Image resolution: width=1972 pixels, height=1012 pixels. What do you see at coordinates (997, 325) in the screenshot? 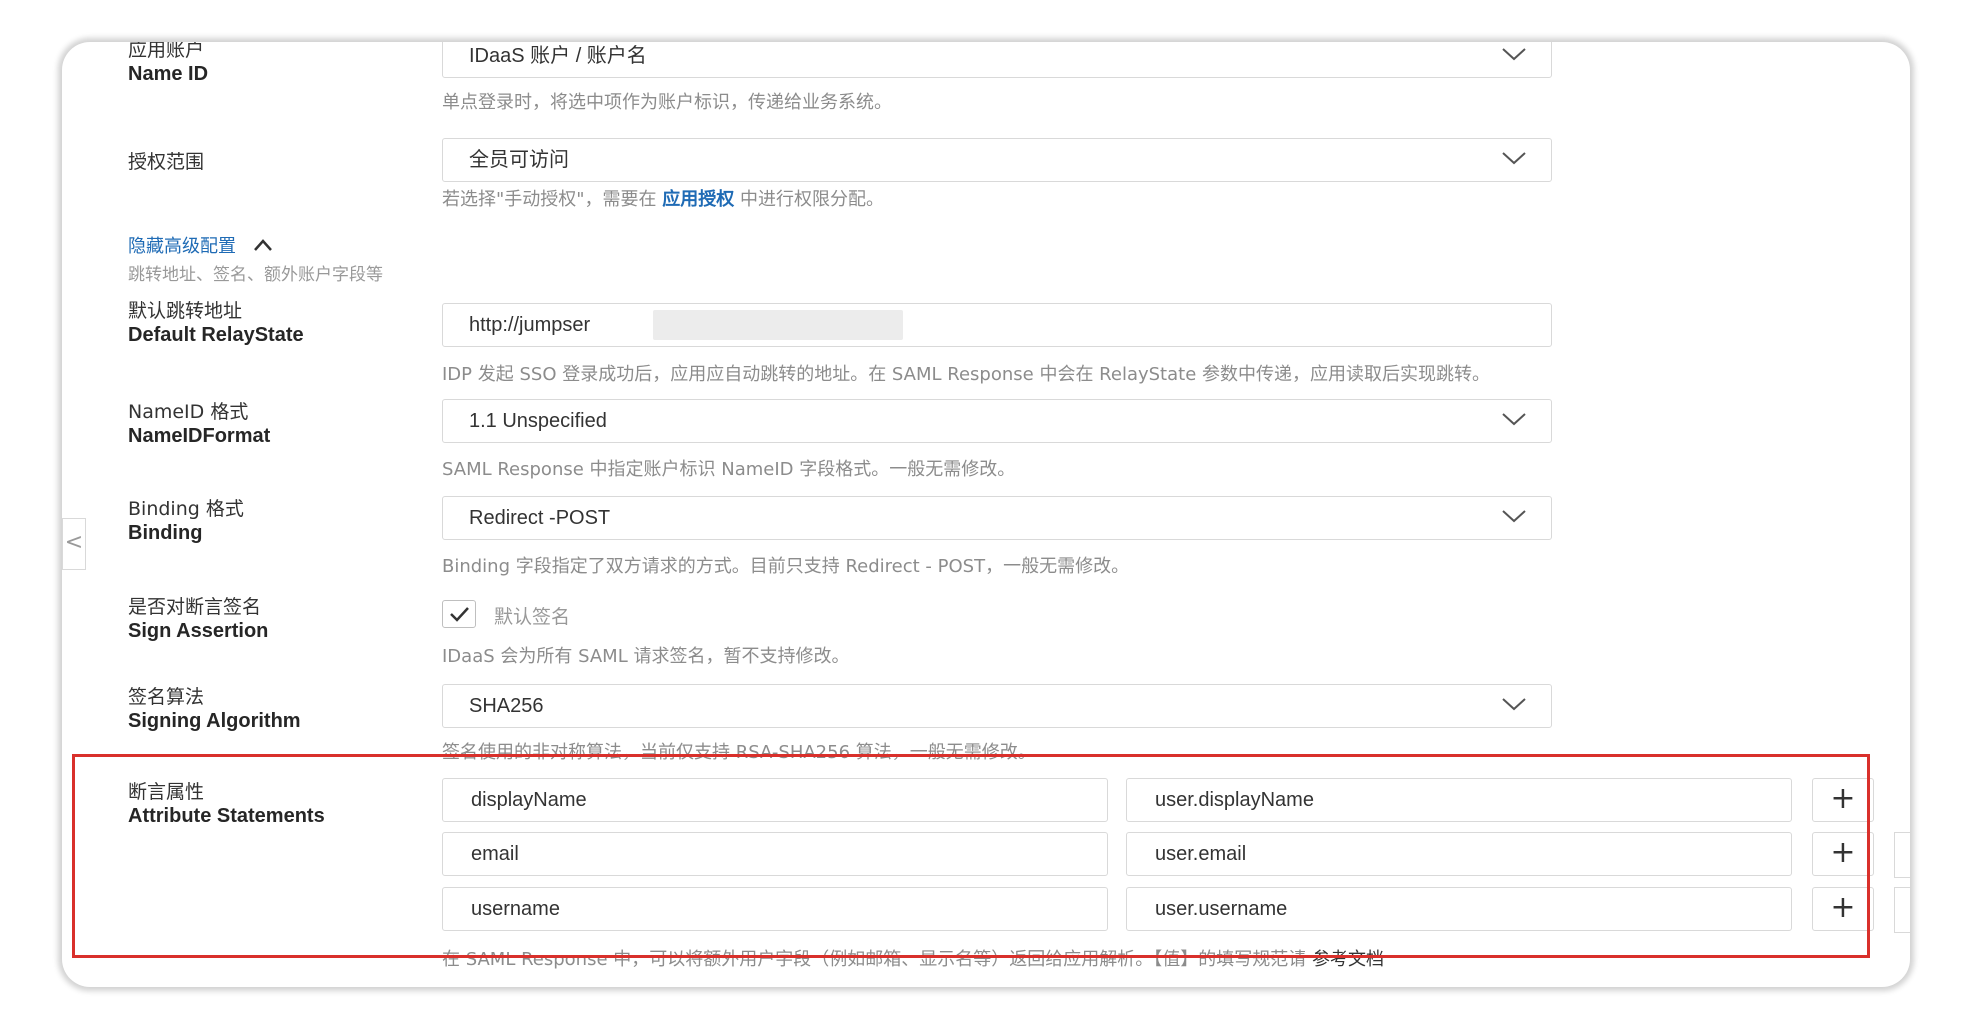
I see `relay-state-input: http://jumpser` at bounding box center [997, 325].